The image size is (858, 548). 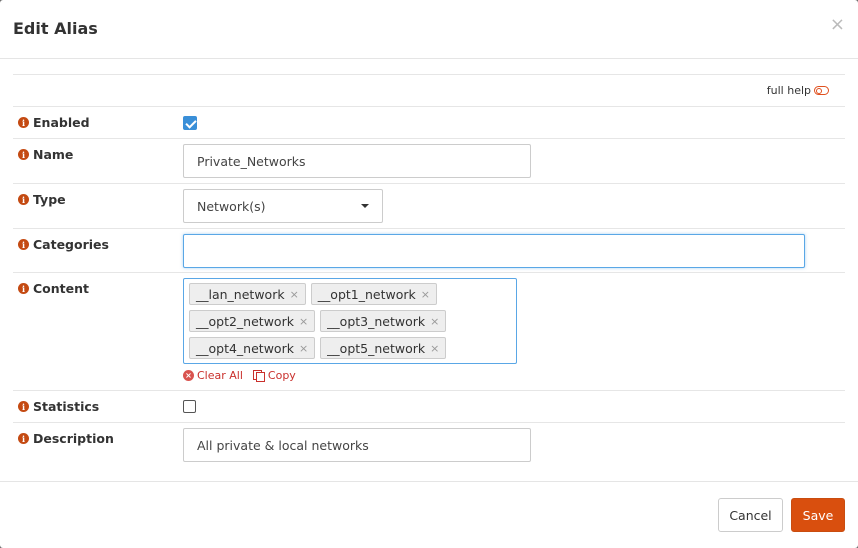 What do you see at coordinates (247, 294) in the screenshot?
I see `content-tag: __lan_network ×` at bounding box center [247, 294].